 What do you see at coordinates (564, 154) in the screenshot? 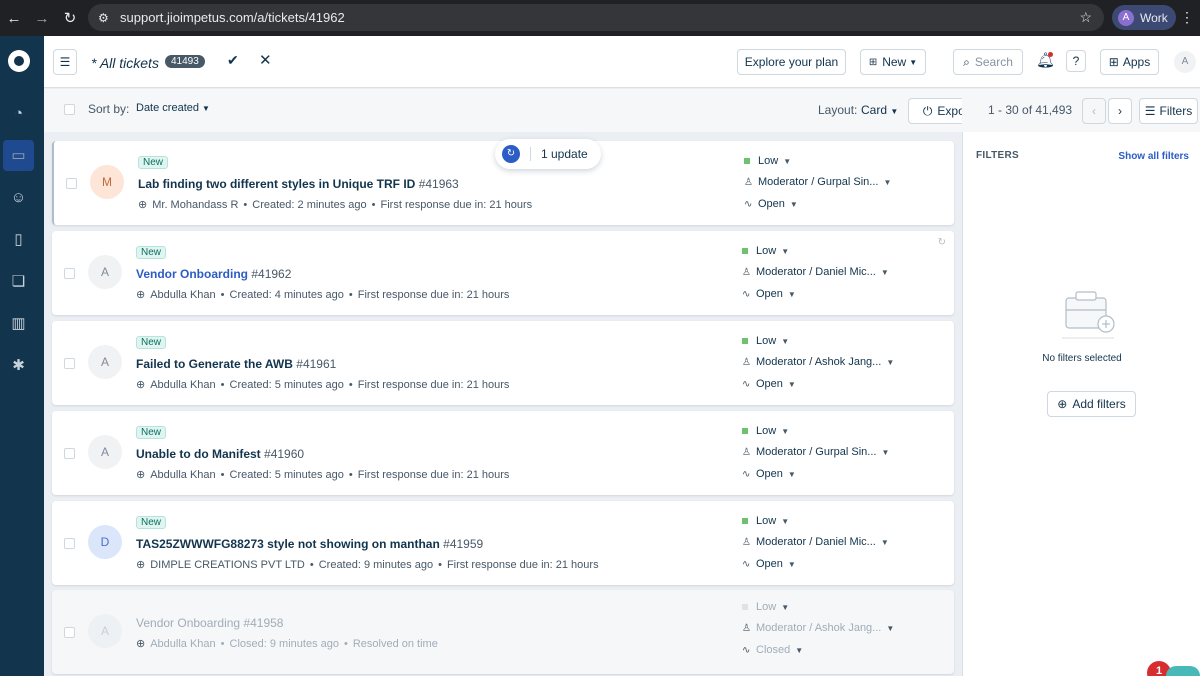
I see `updates-label: 1 update` at bounding box center [564, 154].